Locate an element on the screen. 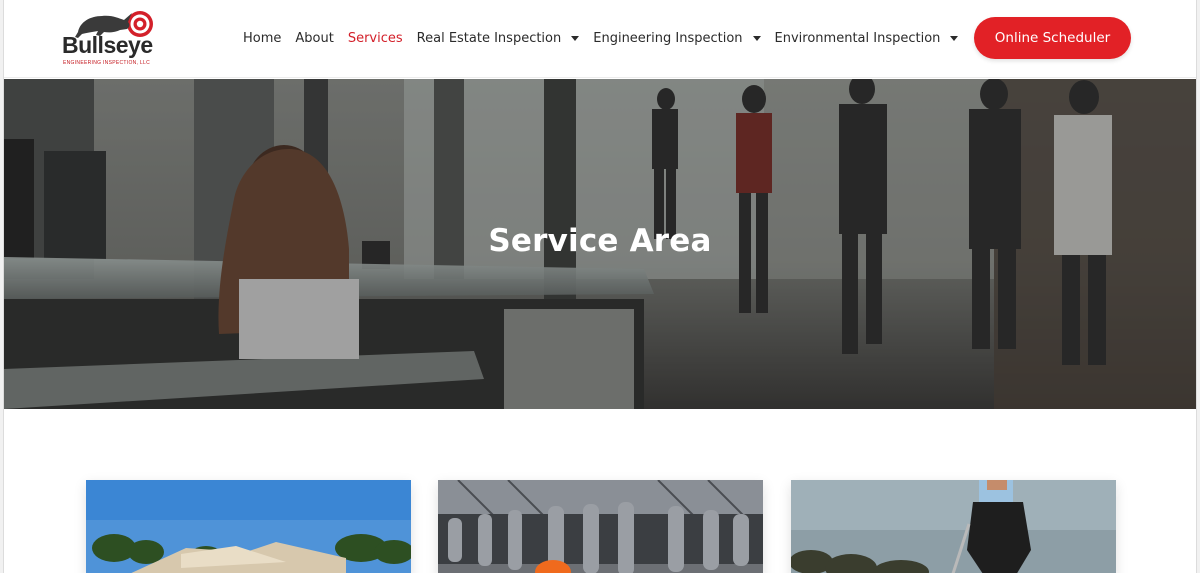 The width and height of the screenshot is (1200, 573). page-title: Service Area is located at coordinates (600, 241).